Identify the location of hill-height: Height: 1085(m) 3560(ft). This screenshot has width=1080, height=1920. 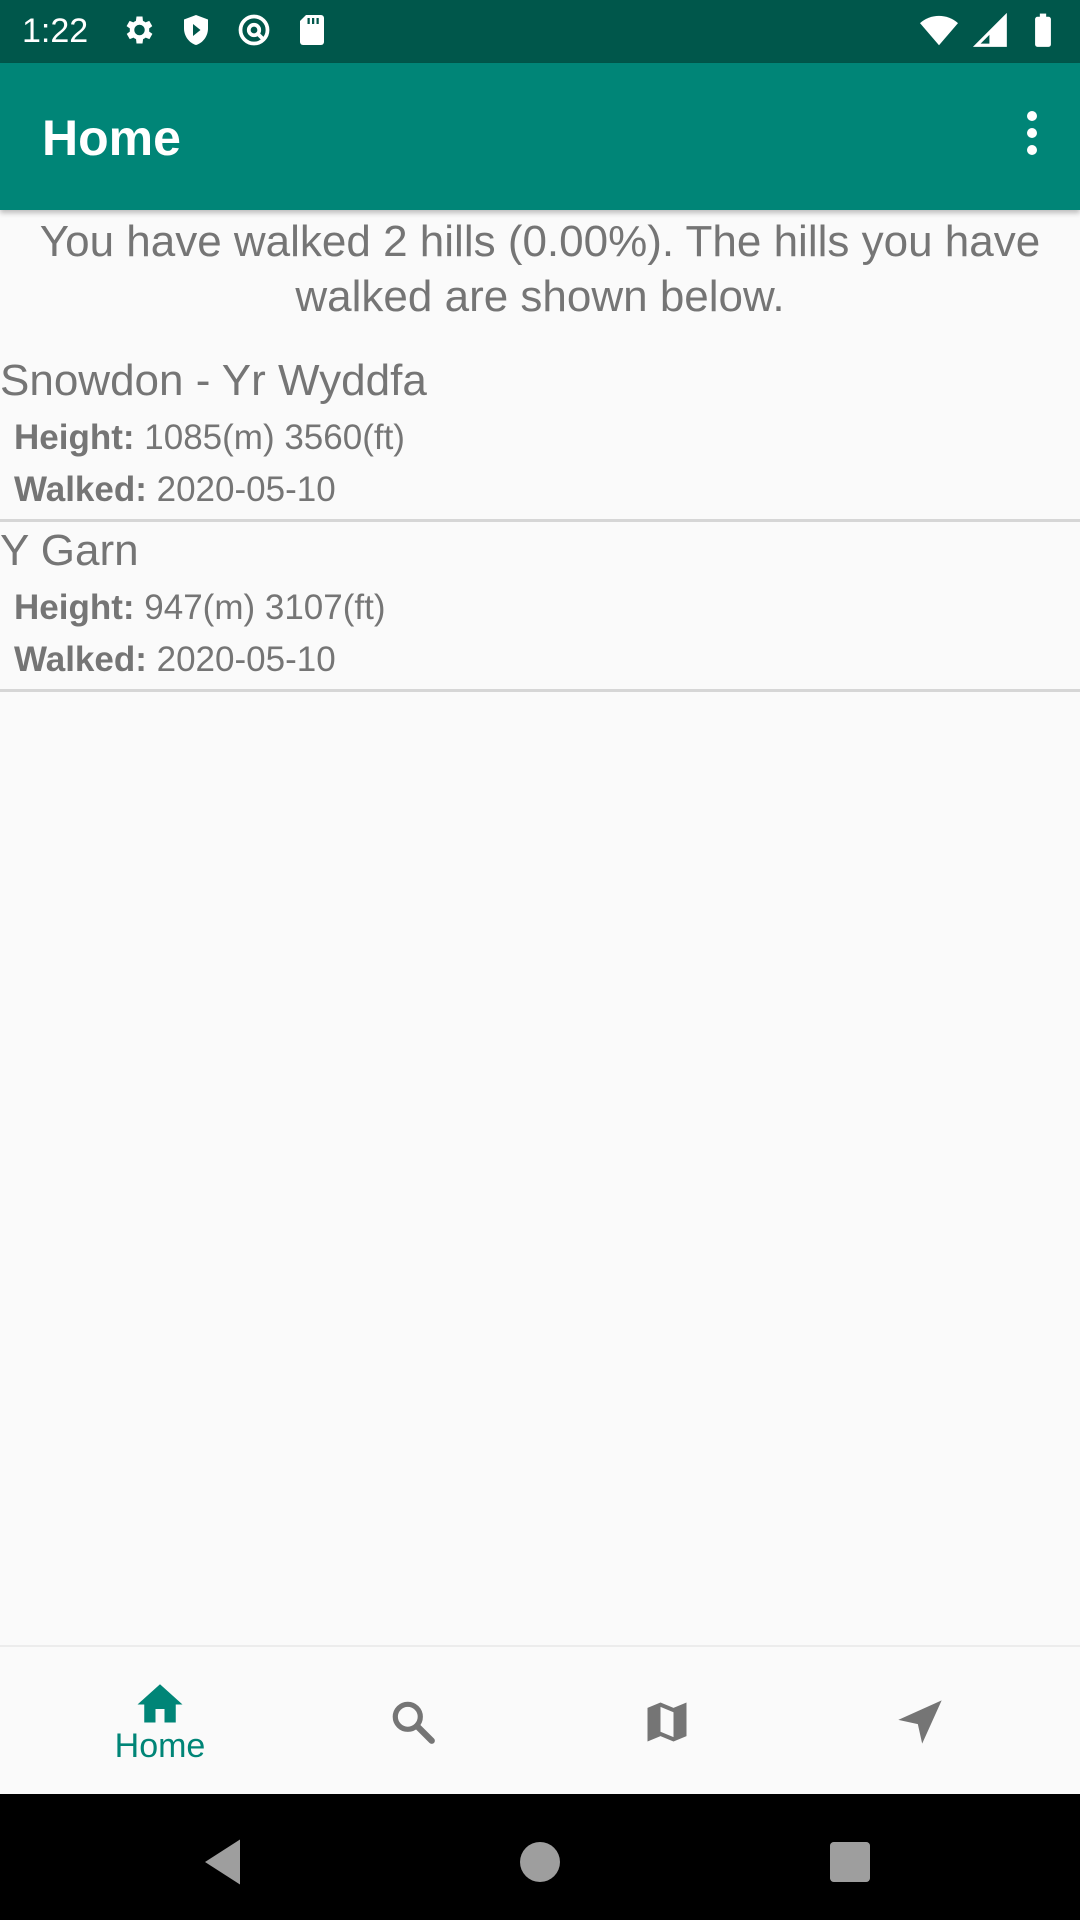
(209, 438).